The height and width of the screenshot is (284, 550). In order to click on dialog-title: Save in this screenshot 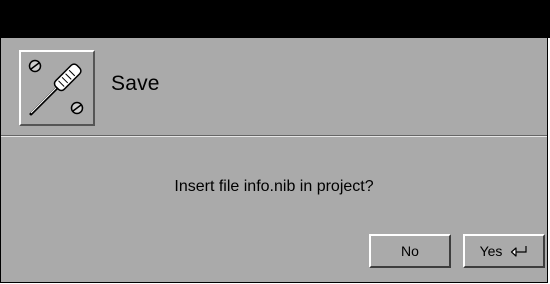, I will do `click(135, 83)`.